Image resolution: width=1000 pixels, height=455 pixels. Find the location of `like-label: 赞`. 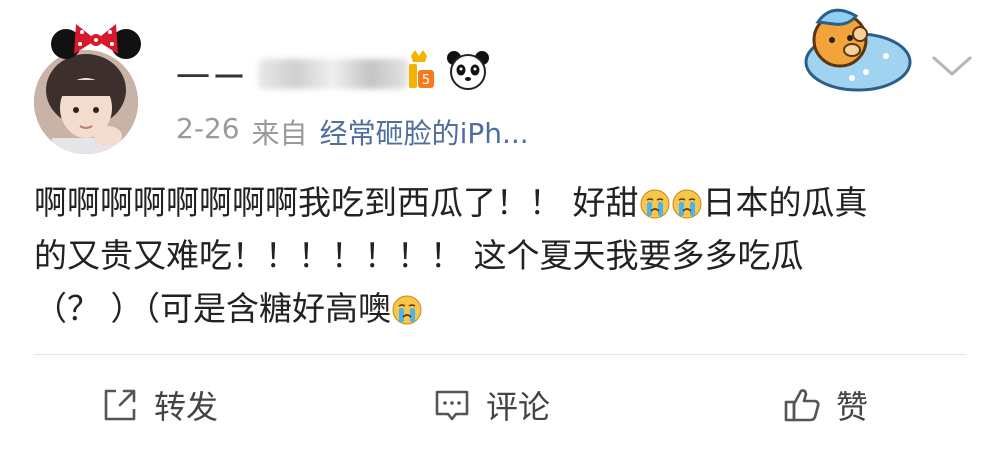

like-label: 赞 is located at coordinates (852, 407).